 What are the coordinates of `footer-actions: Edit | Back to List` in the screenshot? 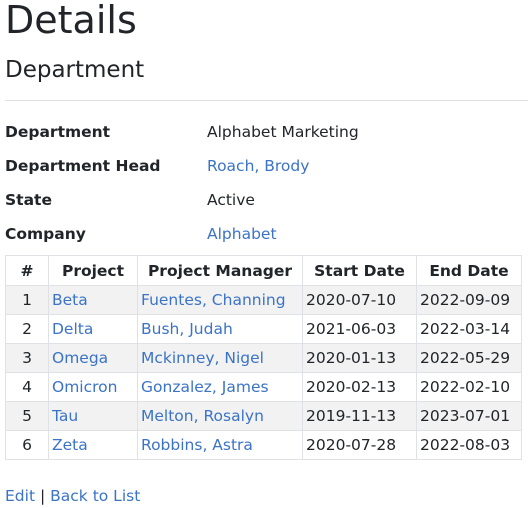 It's located at (72, 496).